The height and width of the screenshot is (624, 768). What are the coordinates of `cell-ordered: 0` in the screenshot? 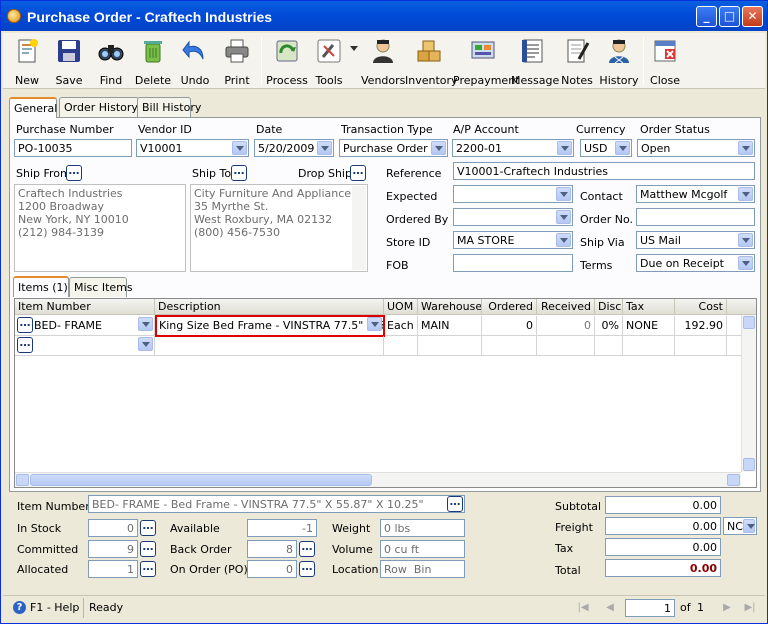 It's located at (509, 326).